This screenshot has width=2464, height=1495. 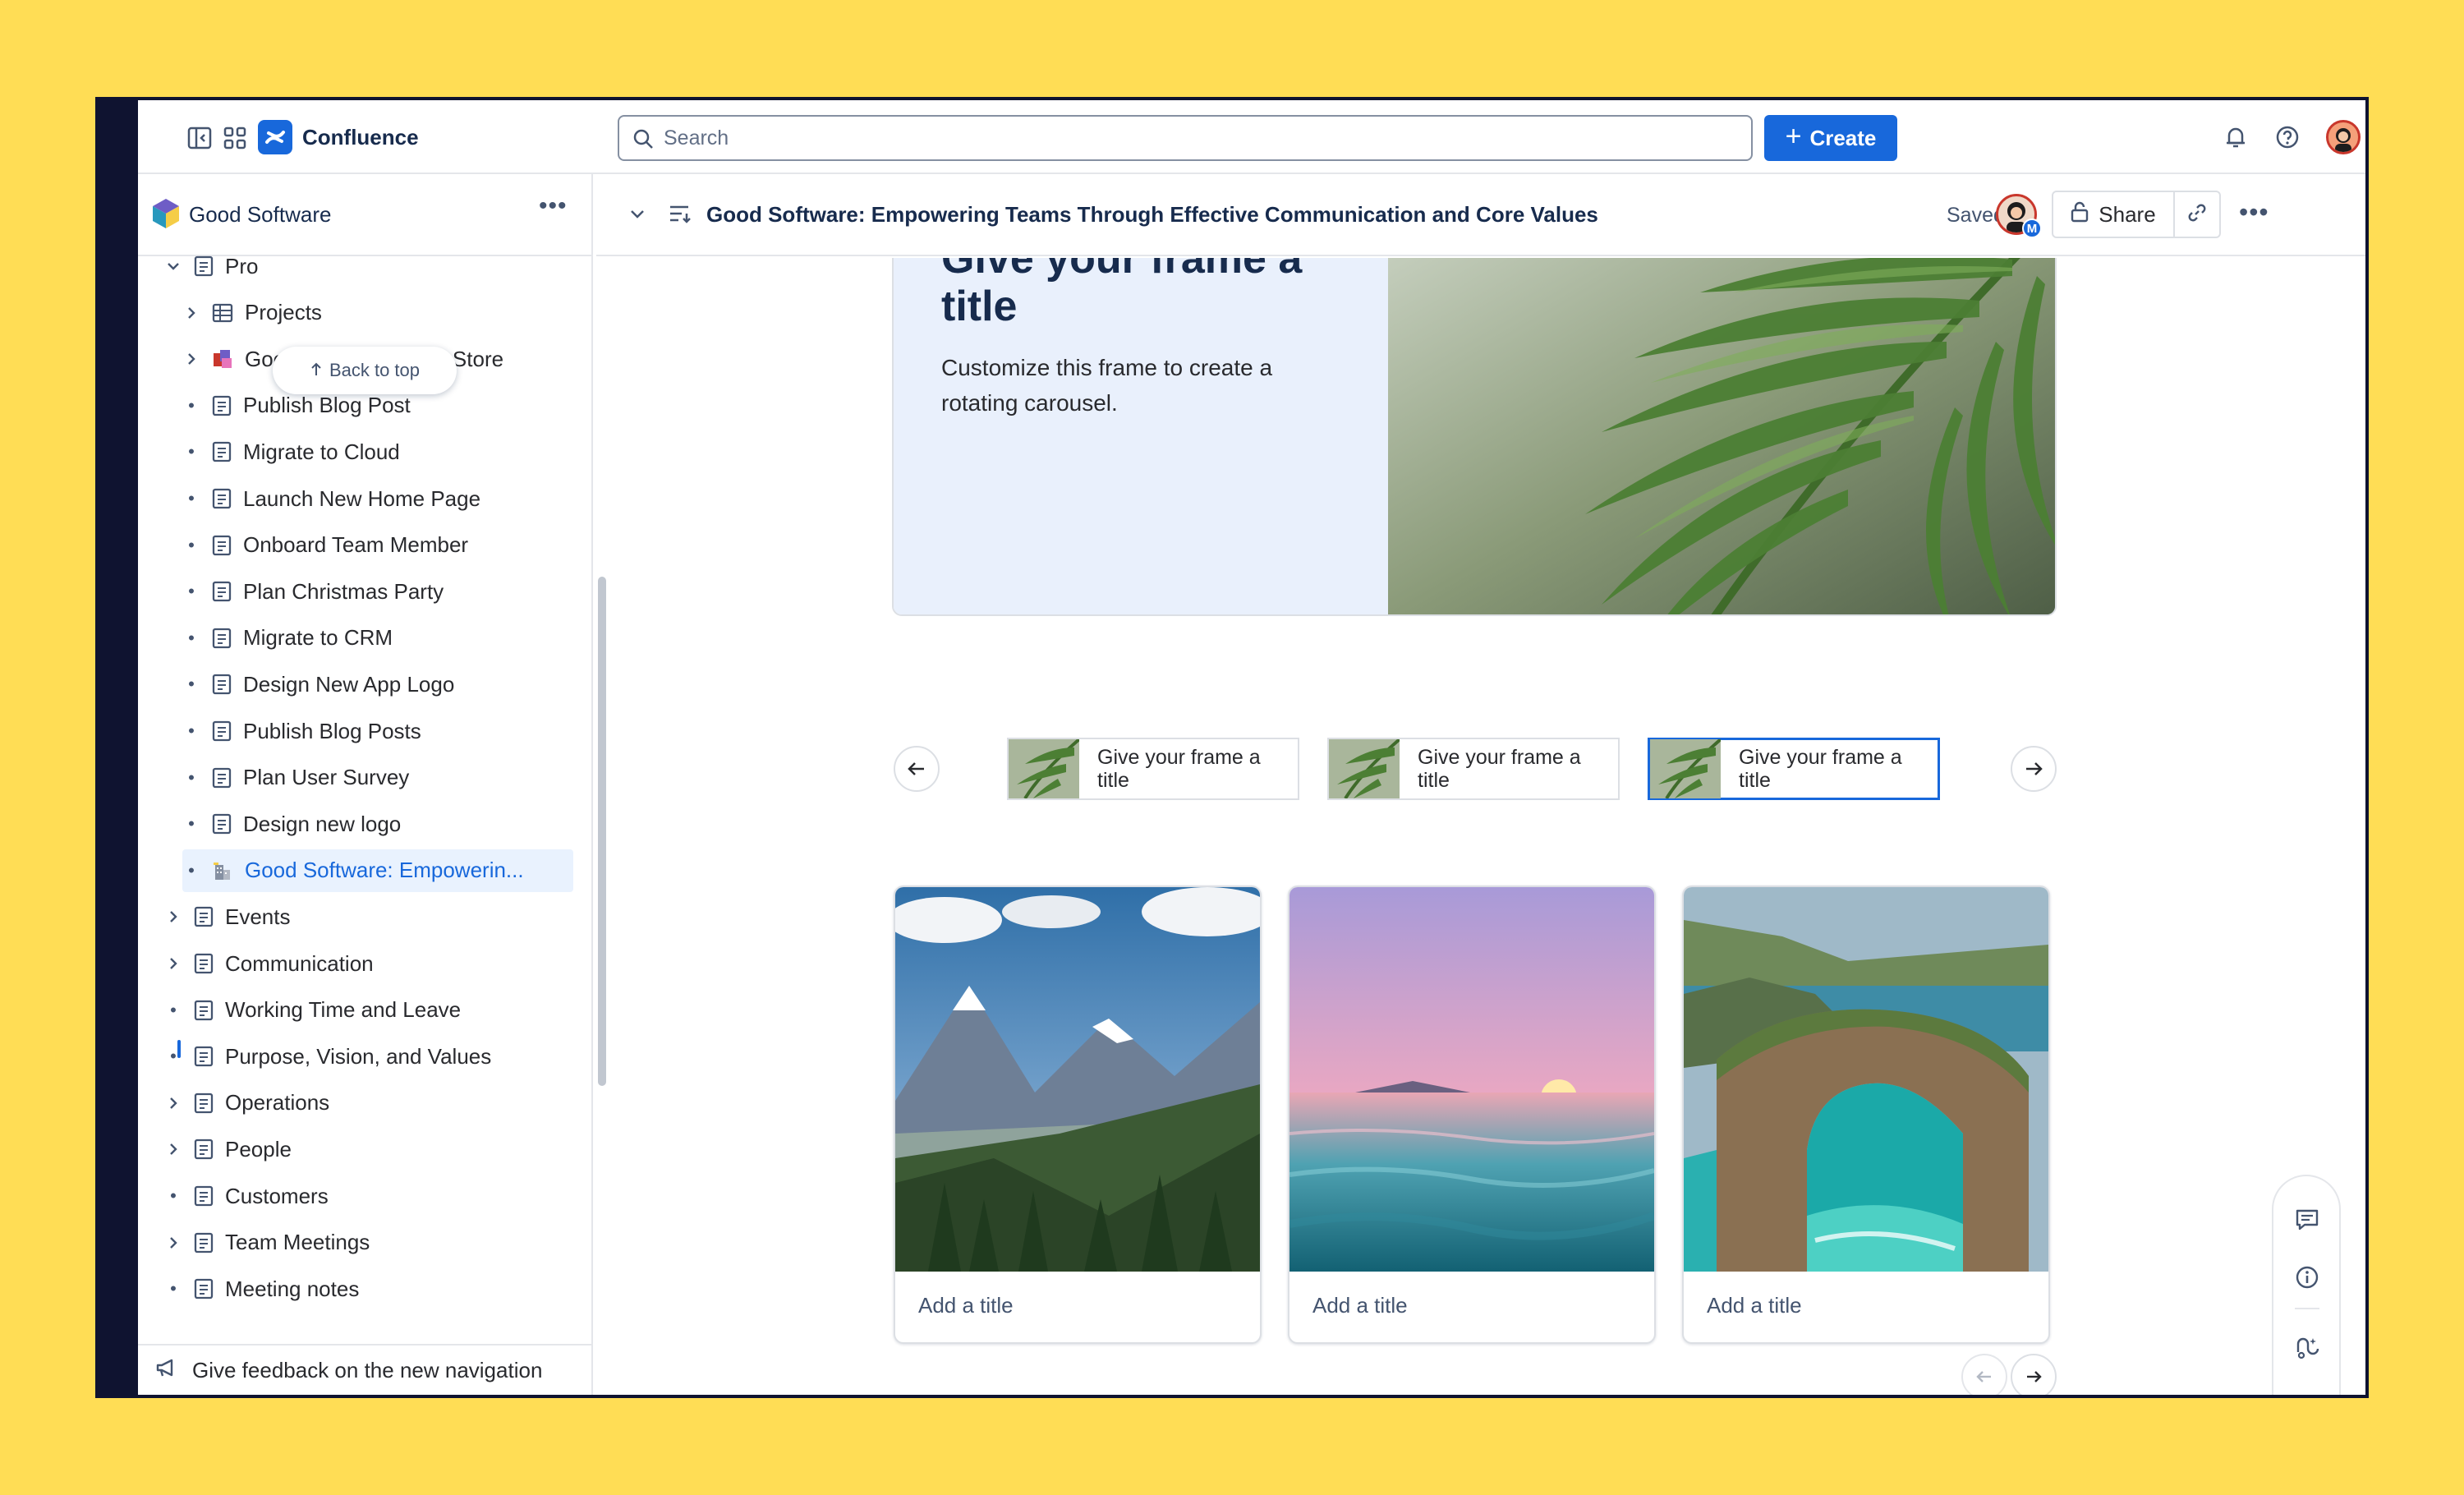 I want to click on help-icon, so click(x=2287, y=137).